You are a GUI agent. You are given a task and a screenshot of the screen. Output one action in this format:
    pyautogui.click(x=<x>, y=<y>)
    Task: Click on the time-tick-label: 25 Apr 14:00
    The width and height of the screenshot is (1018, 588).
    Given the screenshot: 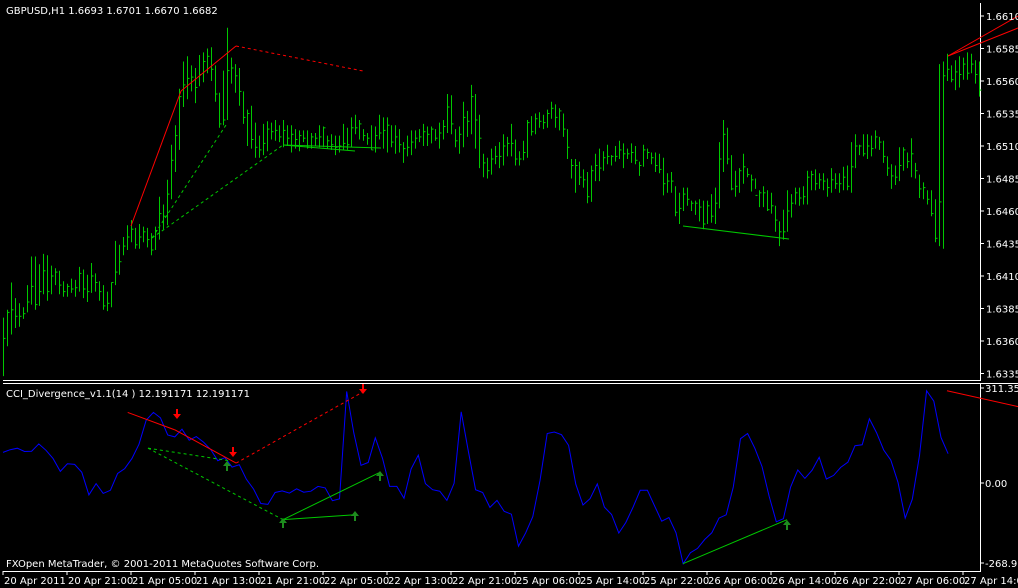 What is the action you would take?
    pyautogui.click(x=612, y=581)
    